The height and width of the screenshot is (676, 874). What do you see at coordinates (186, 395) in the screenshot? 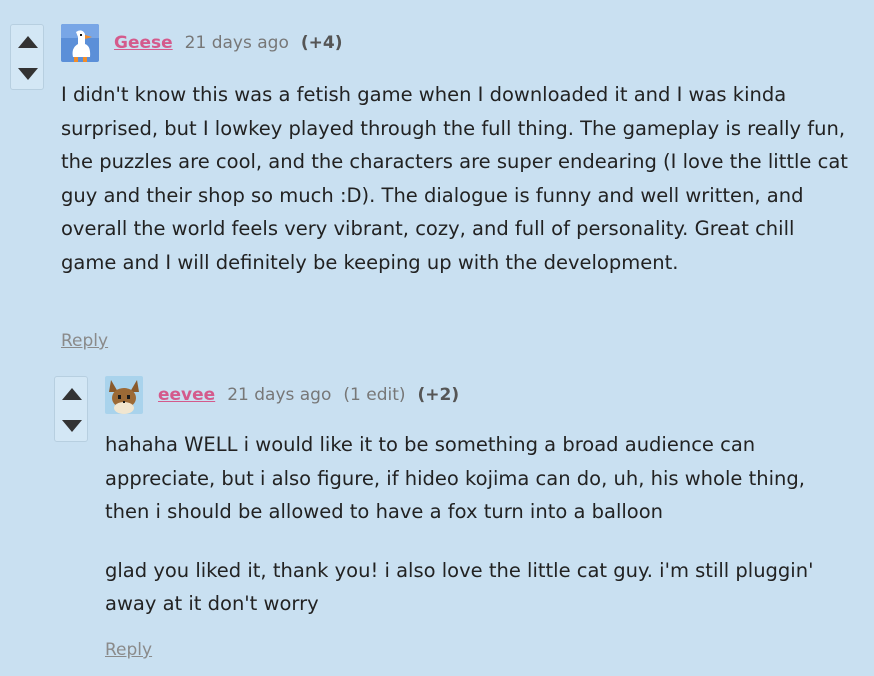
I see `username-link: eevee` at bounding box center [186, 395].